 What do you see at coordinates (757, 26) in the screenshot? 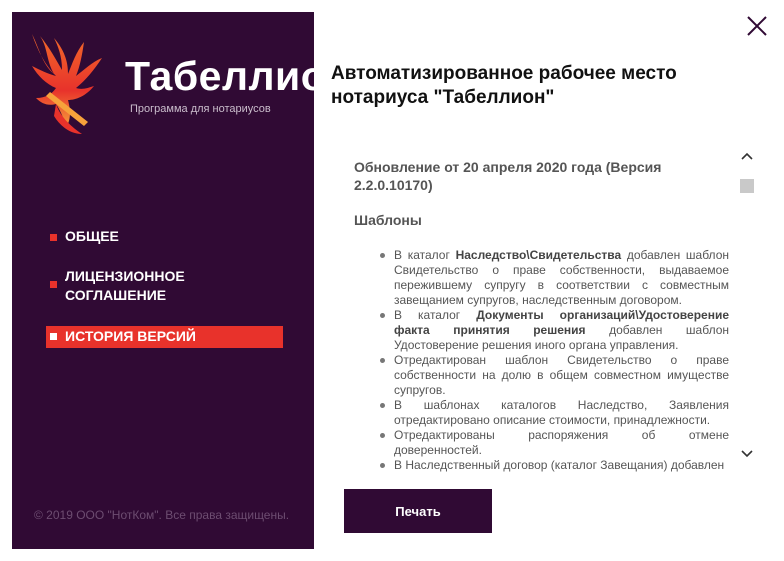
I see `close-icon` at bounding box center [757, 26].